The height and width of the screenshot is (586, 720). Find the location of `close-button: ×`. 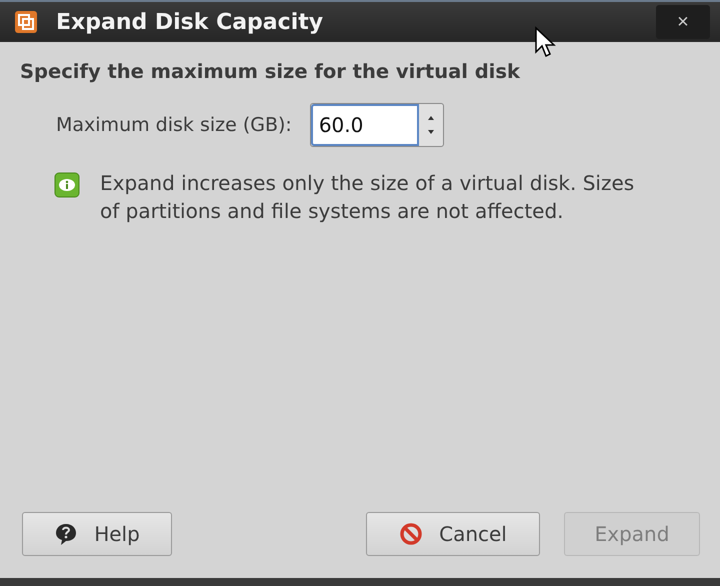

close-button: × is located at coordinates (683, 22).